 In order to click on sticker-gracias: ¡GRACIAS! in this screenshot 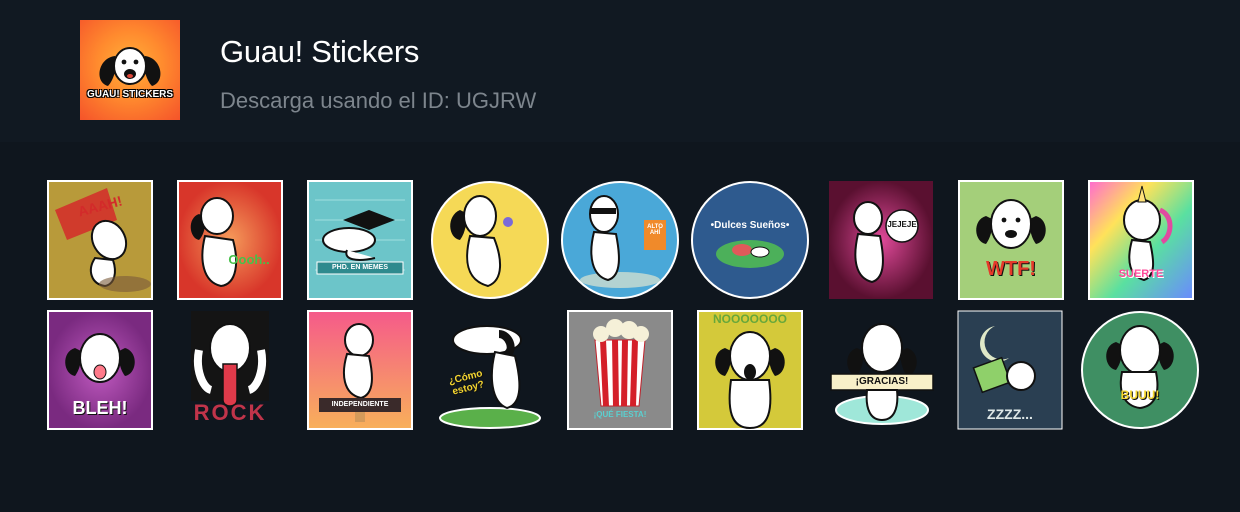, I will do `click(882, 370)`.